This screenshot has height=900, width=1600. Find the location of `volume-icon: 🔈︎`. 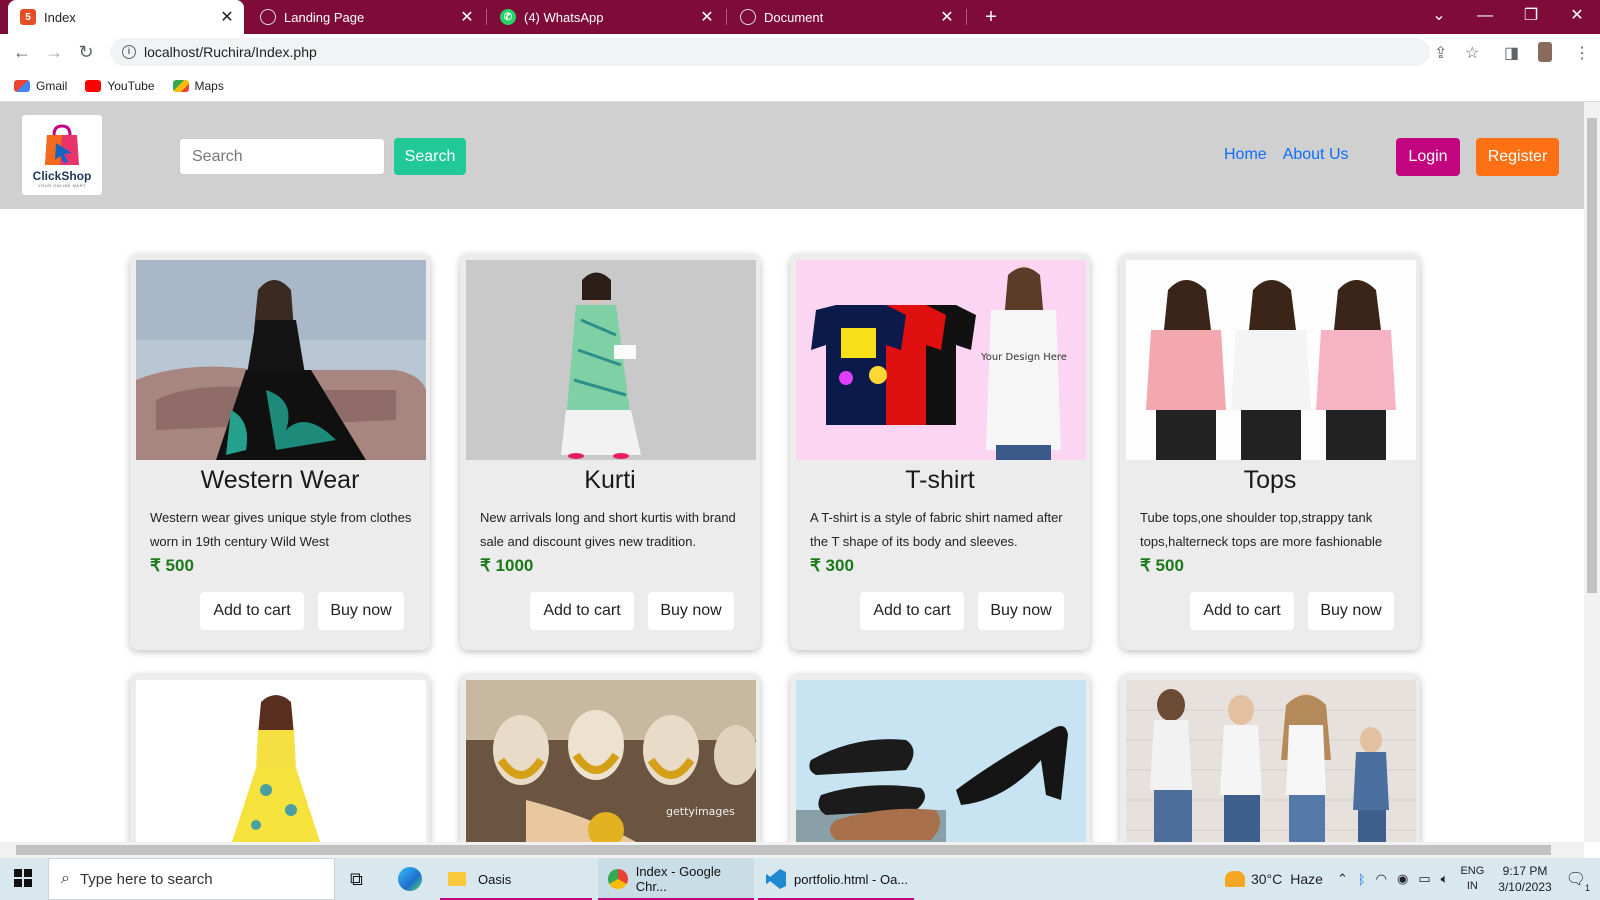

volume-icon: 🔈︎ is located at coordinates (1445, 879).